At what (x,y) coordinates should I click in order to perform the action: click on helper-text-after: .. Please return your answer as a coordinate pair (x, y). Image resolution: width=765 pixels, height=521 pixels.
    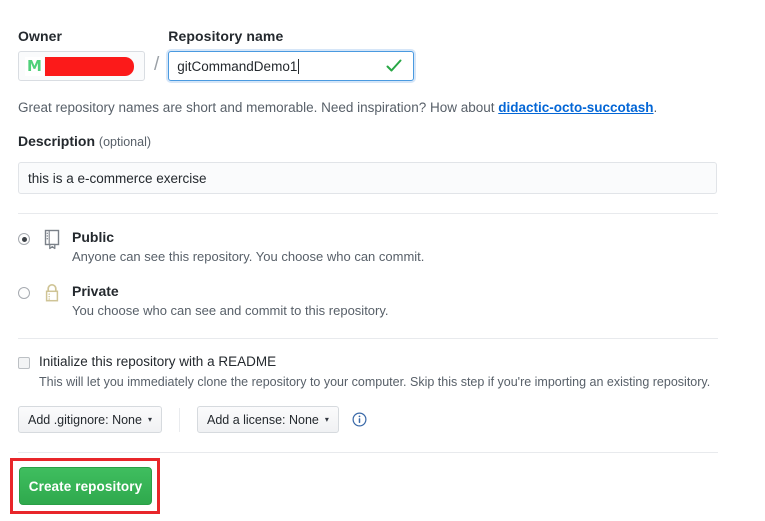
    Looking at the image, I should click on (655, 107).